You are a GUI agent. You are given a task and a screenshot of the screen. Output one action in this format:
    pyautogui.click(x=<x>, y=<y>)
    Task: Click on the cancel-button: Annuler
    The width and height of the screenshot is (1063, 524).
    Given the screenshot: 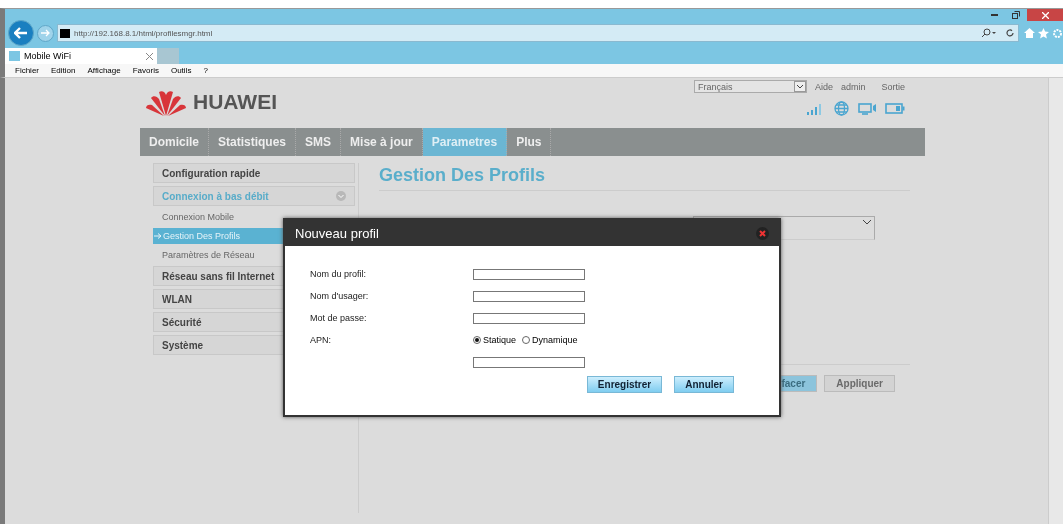 What is the action you would take?
    pyautogui.click(x=704, y=384)
    